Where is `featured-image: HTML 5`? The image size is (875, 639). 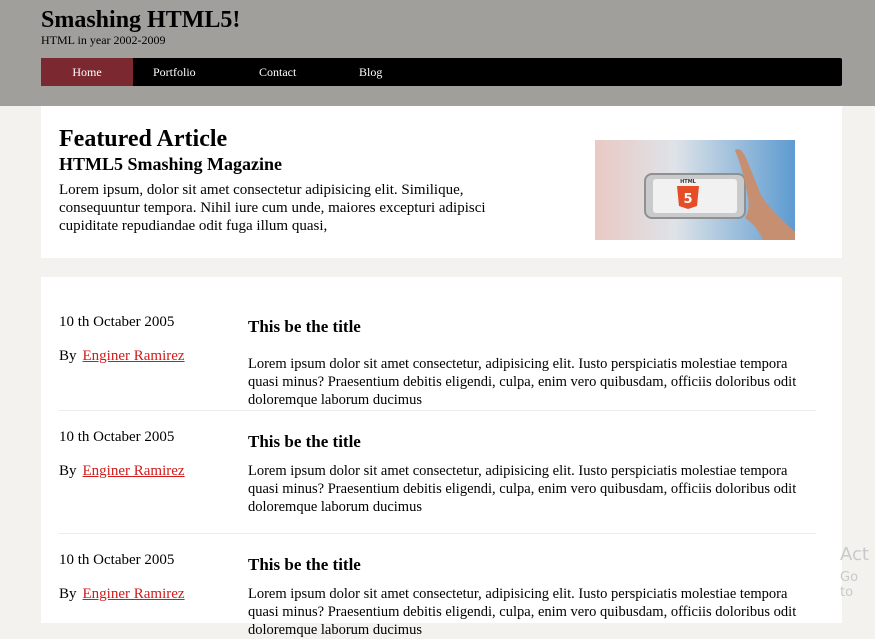 featured-image: HTML 5 is located at coordinates (695, 190).